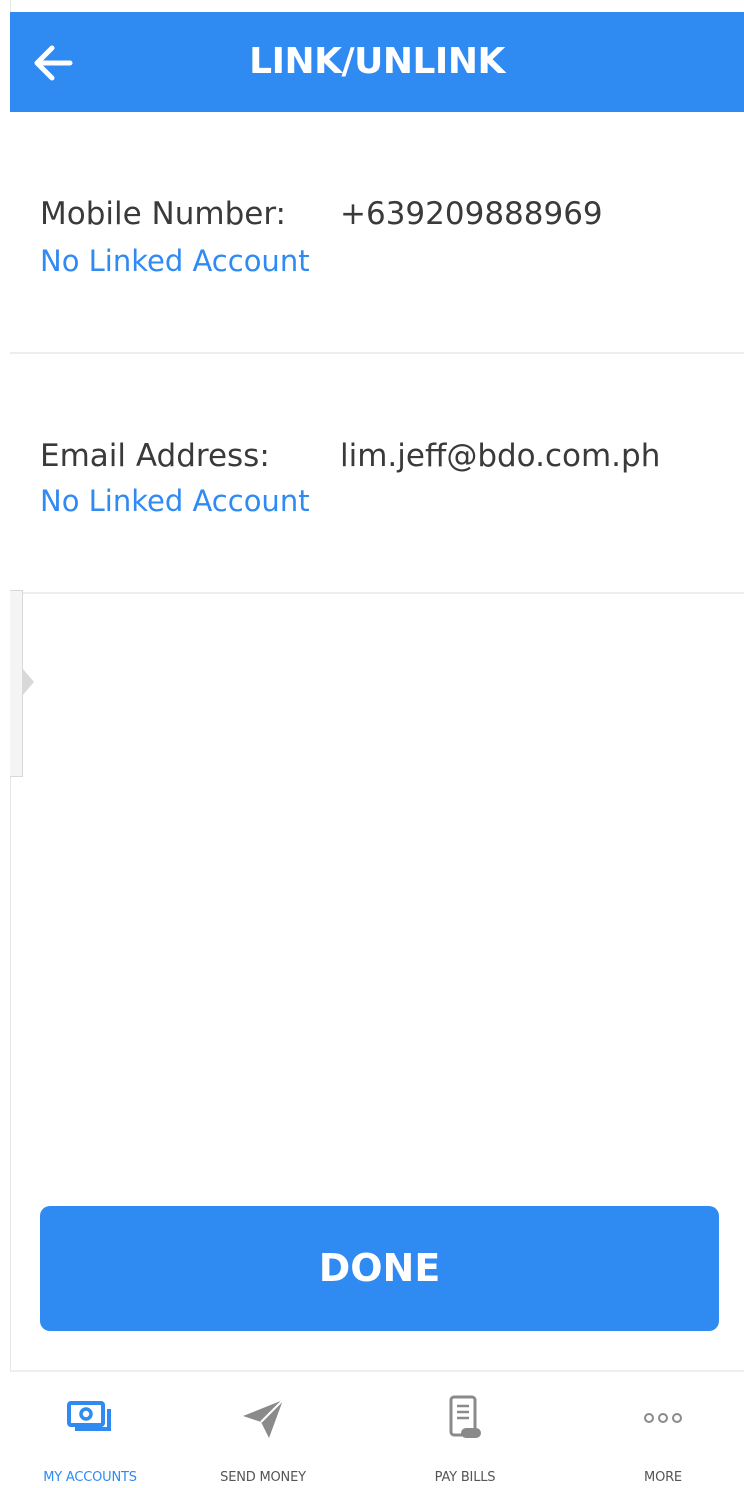 The width and height of the screenshot is (744, 1488). I want to click on mobile-link-status: No Linked Account, so click(175, 261).